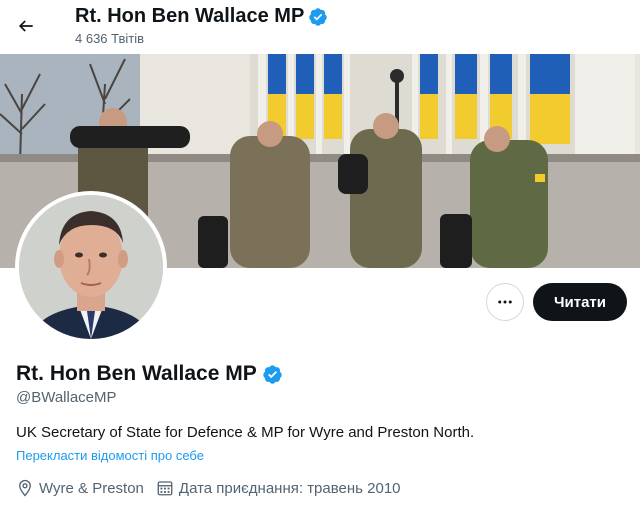  I want to click on location-pin-icon, so click(25, 488).